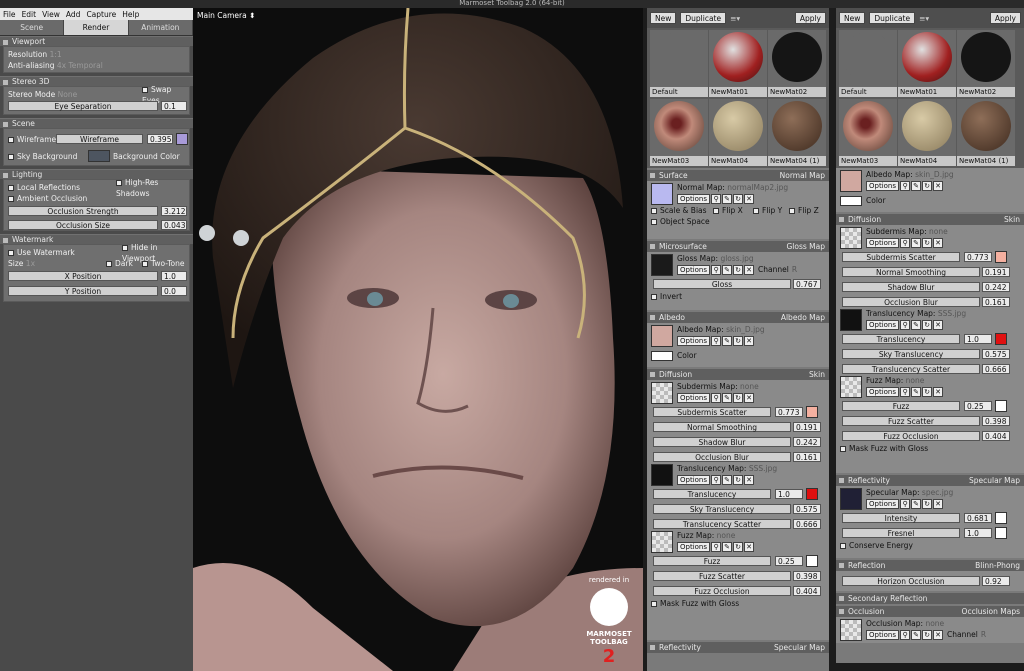  Describe the element at coordinates (1001, 339) in the screenshot. I see `translucency-color-swatch` at that location.